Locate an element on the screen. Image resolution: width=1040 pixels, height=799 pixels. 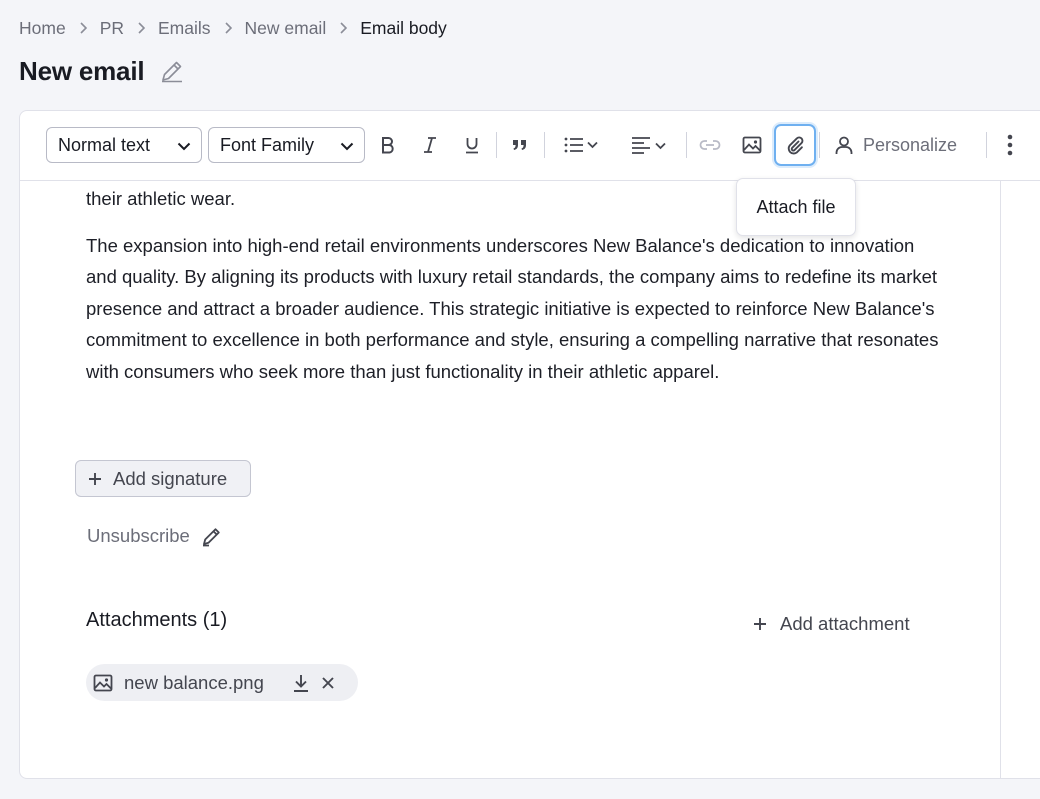
close-icon is located at coordinates (328, 683).